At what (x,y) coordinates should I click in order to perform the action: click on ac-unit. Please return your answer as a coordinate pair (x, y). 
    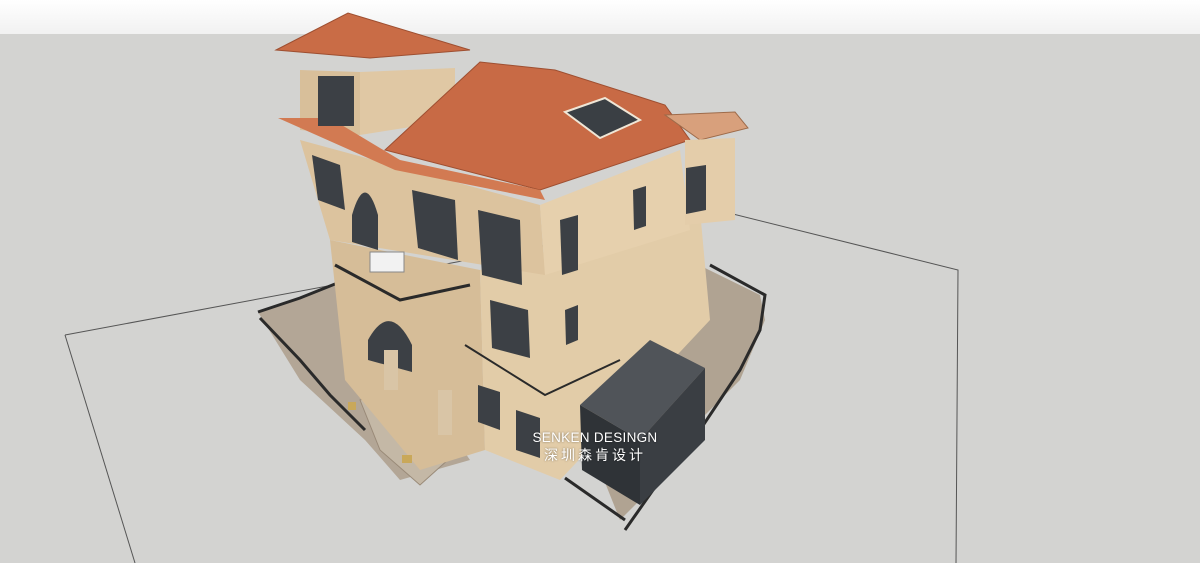
    Looking at the image, I should click on (387, 262).